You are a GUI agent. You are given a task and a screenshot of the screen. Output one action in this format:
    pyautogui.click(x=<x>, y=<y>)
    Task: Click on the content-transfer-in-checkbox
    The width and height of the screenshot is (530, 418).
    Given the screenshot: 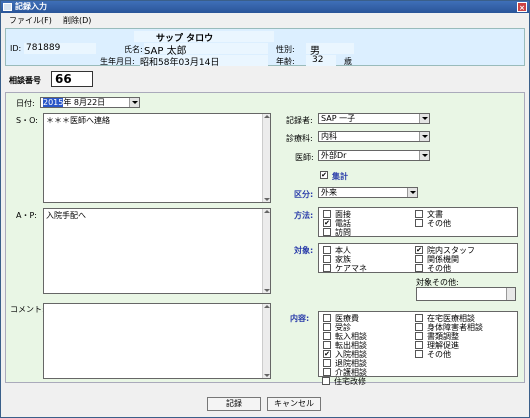 What is the action you would take?
    pyautogui.click(x=327, y=336)
    